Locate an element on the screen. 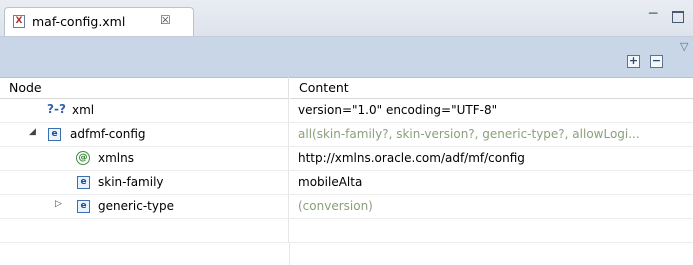  node-label: xml is located at coordinates (83, 110).